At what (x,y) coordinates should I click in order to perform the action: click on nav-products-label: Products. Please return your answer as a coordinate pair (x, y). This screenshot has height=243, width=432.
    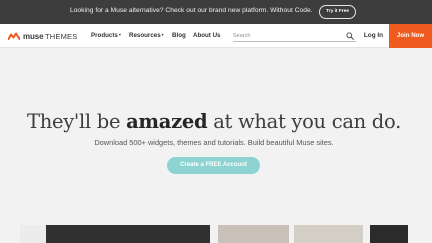
    Looking at the image, I should click on (104, 35).